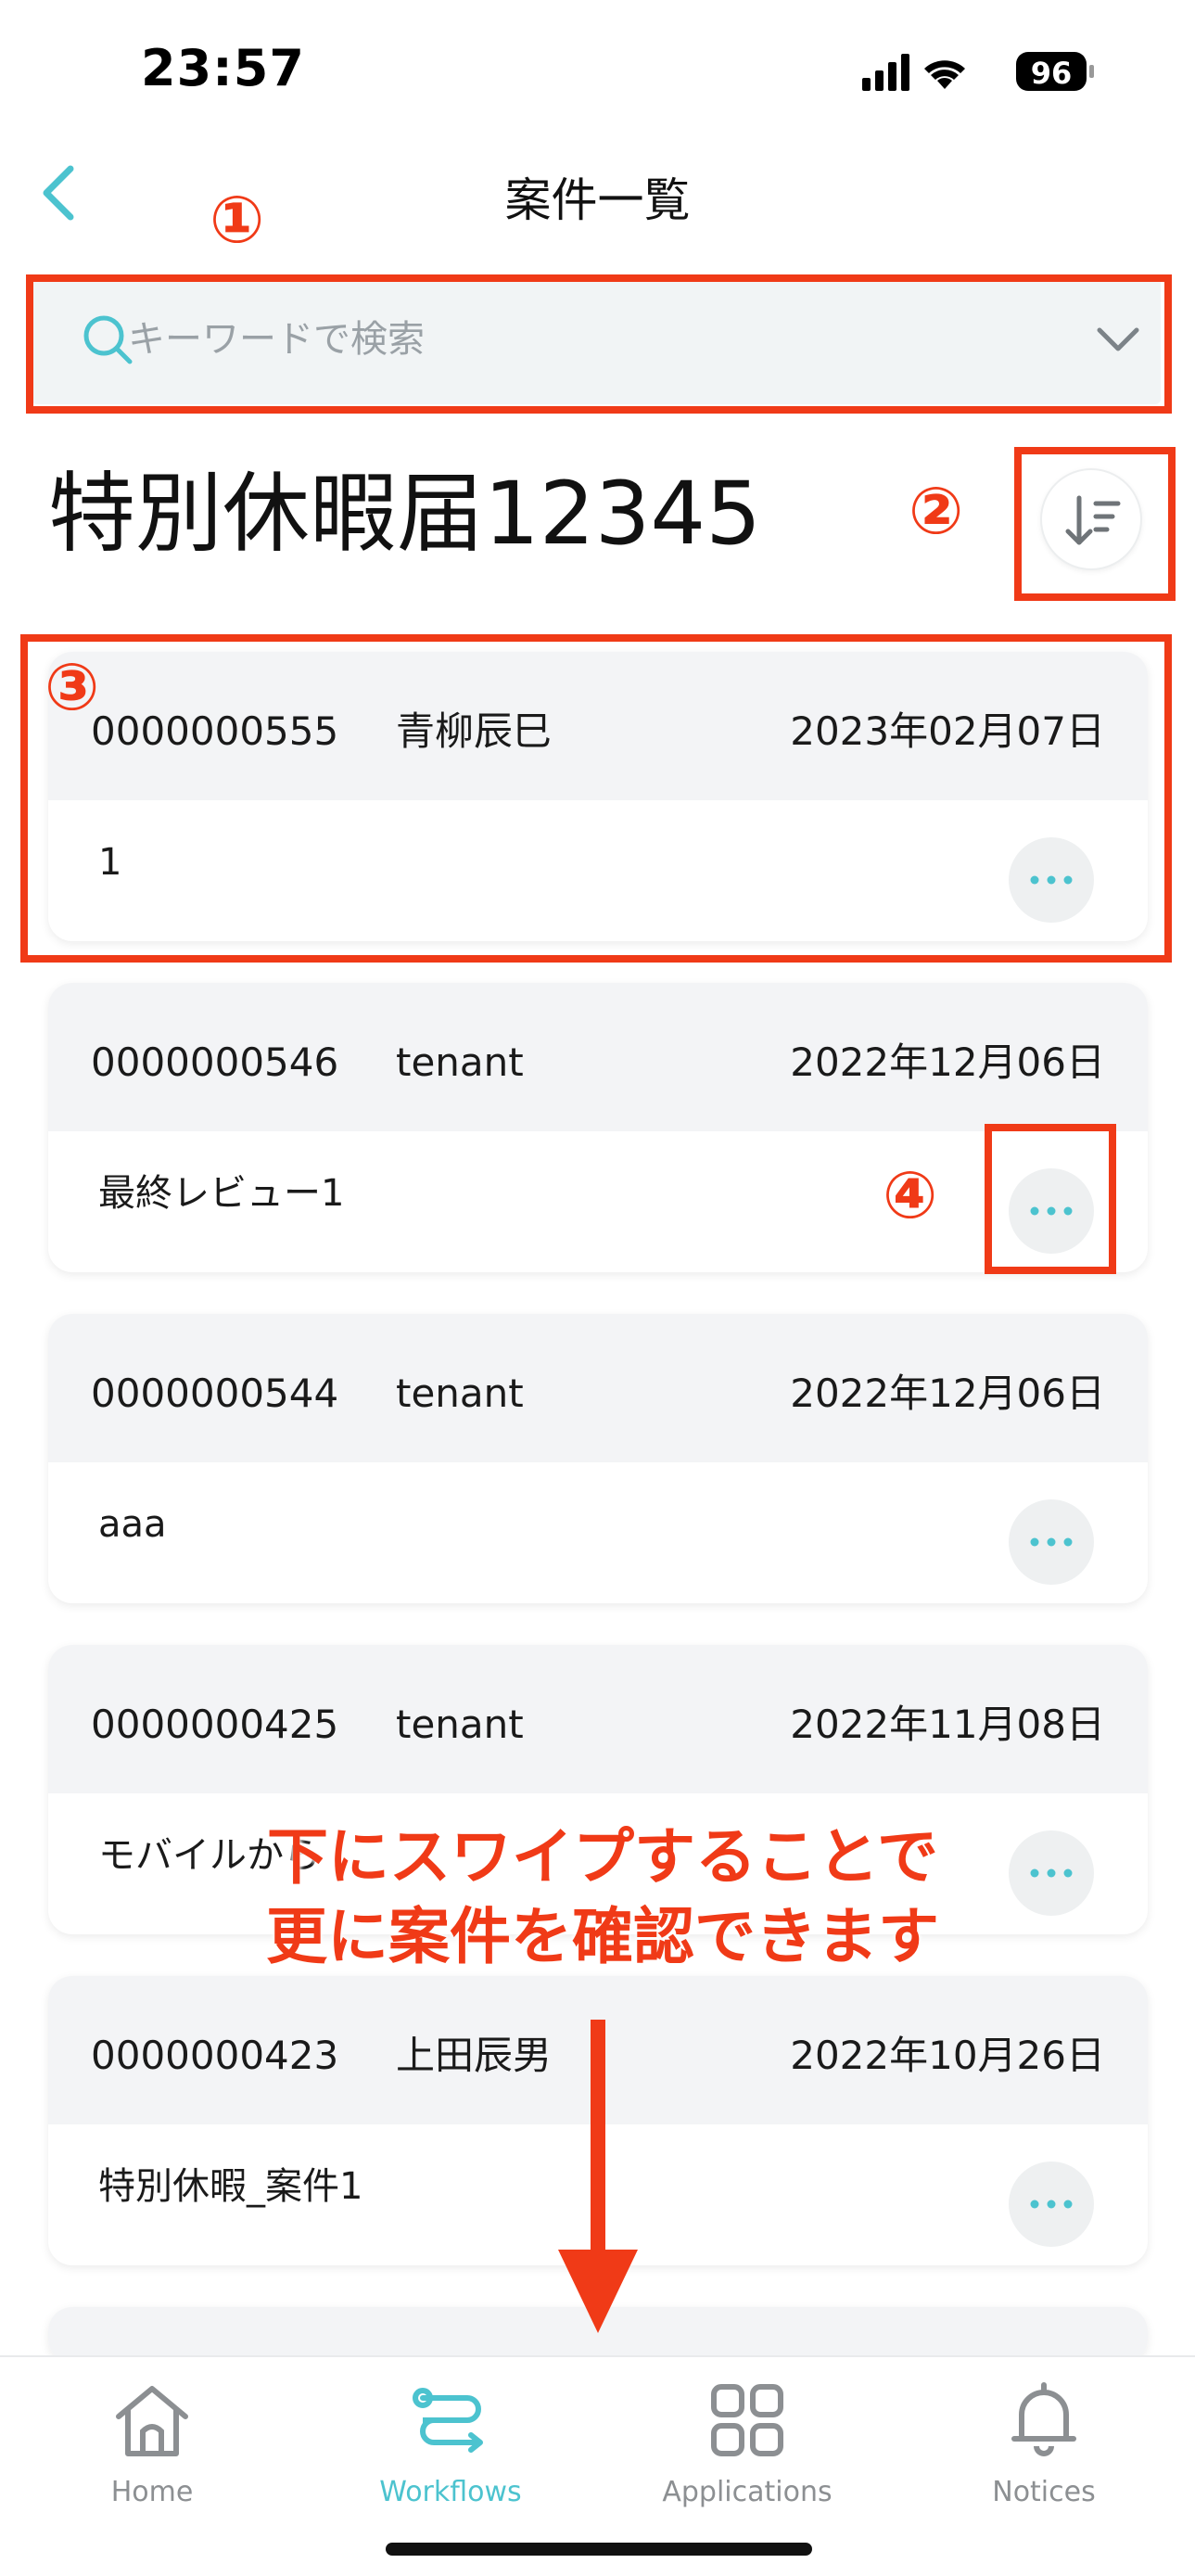  Describe the element at coordinates (910, 1195) in the screenshot. I see `annotation-number-4: ④` at that location.